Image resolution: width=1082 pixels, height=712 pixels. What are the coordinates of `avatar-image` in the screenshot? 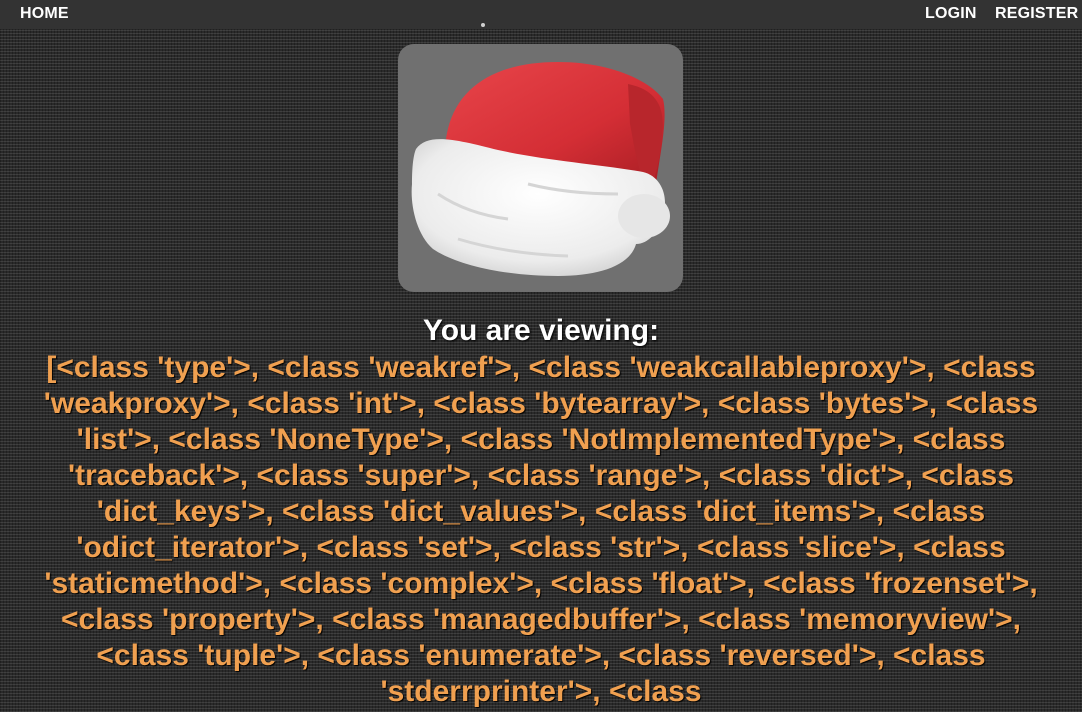 It's located at (540, 168).